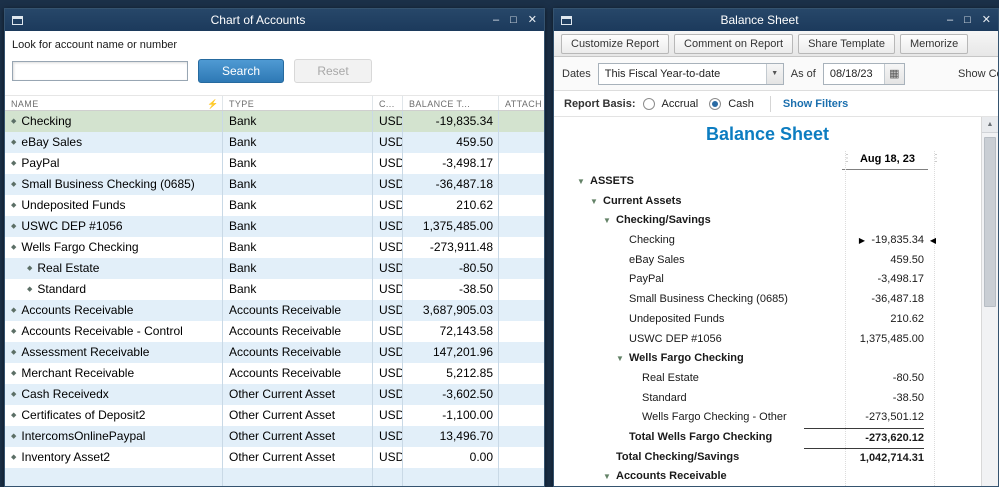 This screenshot has width=999, height=487. What do you see at coordinates (767, 476) in the screenshot?
I see `report-row: ▼ Accounts Receivable` at bounding box center [767, 476].